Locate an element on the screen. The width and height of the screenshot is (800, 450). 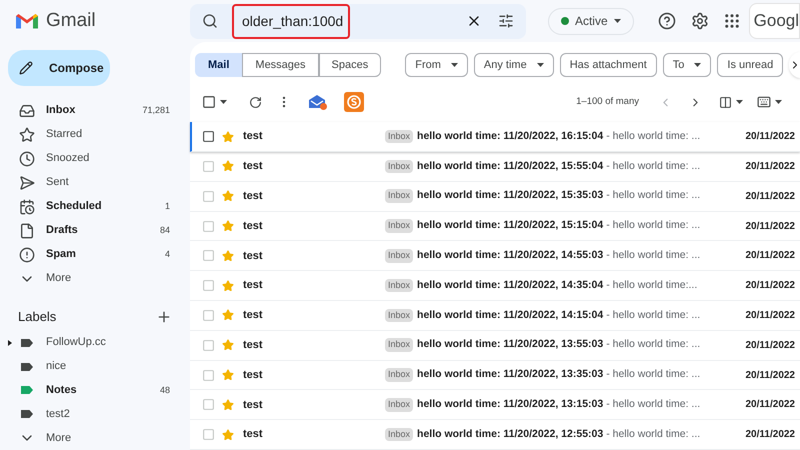
keyboard-icon is located at coordinates (764, 102).